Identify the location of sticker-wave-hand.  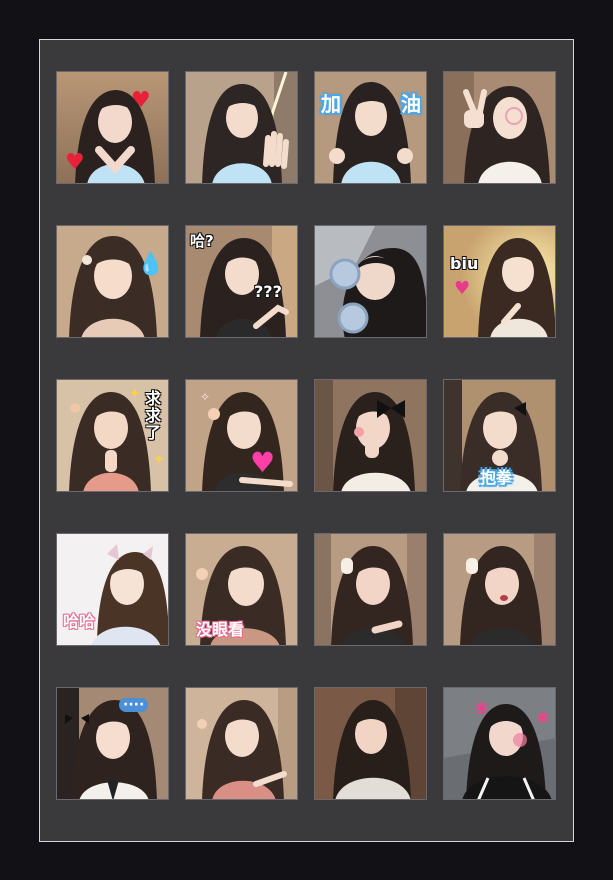
(241, 127).